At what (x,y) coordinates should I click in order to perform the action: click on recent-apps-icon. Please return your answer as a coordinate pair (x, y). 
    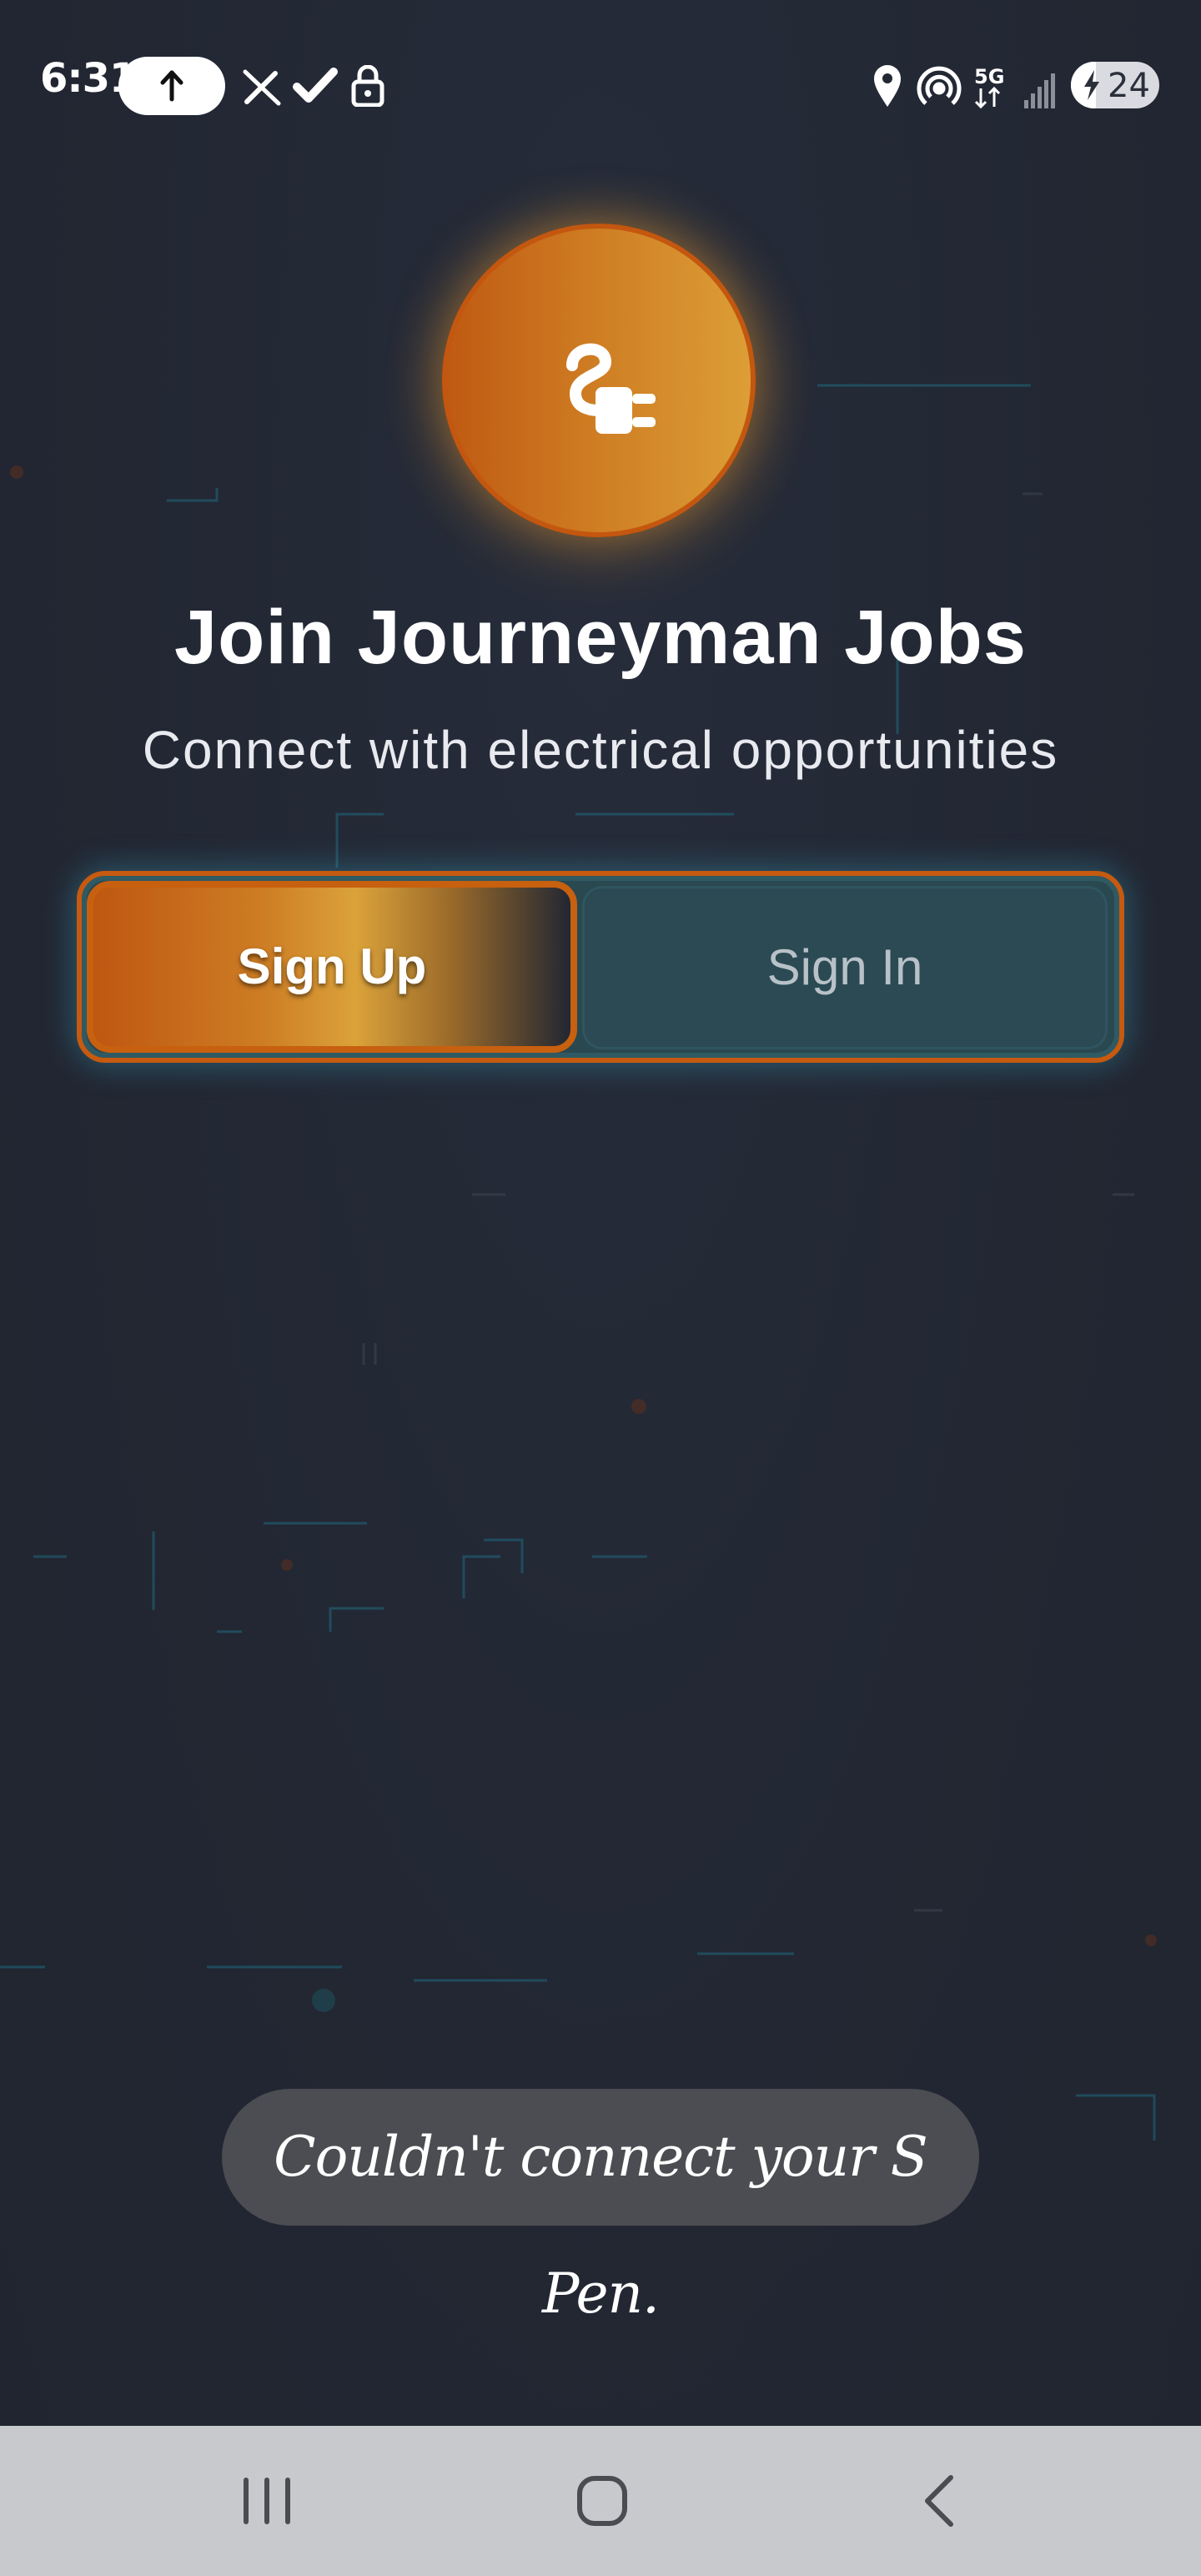
    Looking at the image, I should click on (267, 2501).